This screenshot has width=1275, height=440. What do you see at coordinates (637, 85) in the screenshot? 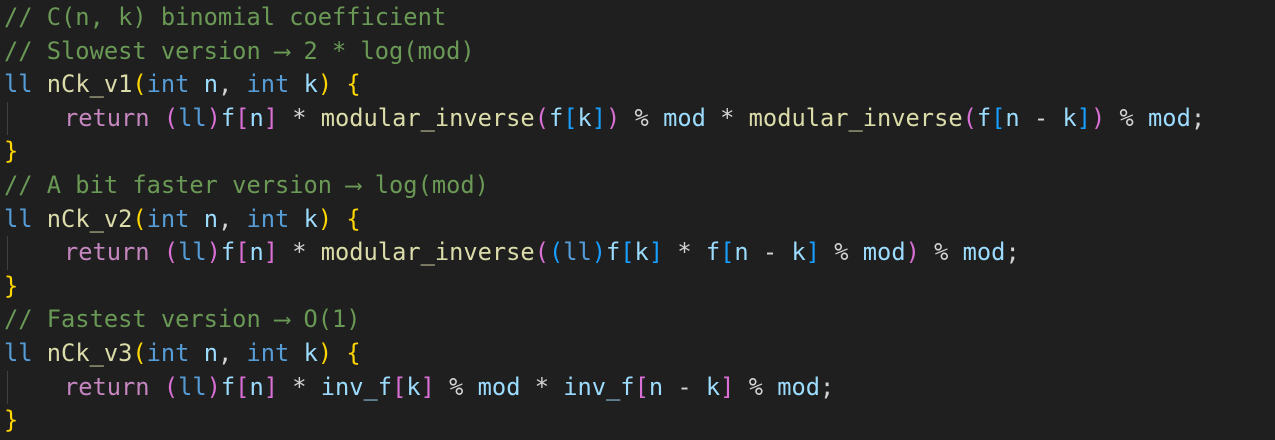
I see `code-line: ll nCk_v1(int n, int k) {` at bounding box center [637, 85].